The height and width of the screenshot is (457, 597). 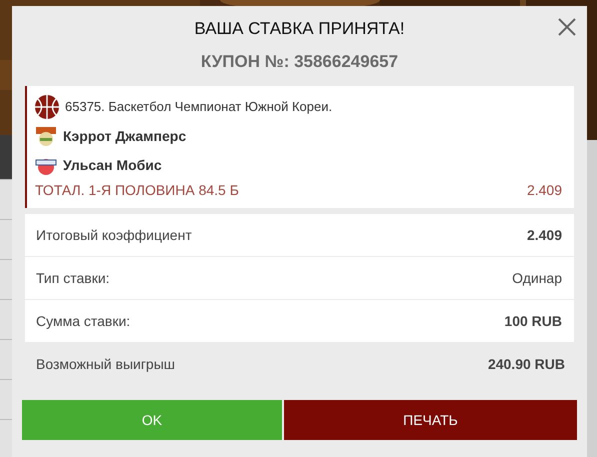 I want to click on bet-odds: 2.409, so click(x=544, y=190).